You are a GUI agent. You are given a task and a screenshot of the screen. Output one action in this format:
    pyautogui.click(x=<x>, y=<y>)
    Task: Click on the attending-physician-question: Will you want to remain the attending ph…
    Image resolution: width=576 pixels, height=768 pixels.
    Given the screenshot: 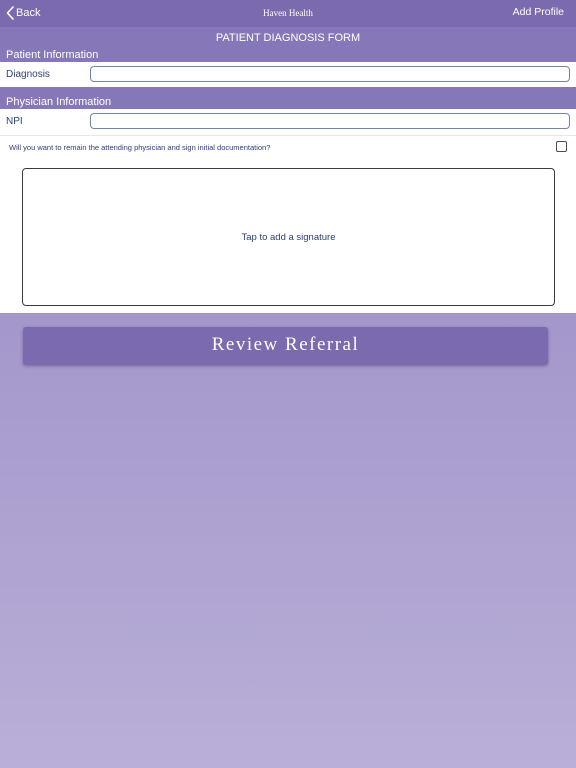 What is the action you would take?
    pyautogui.click(x=140, y=147)
    